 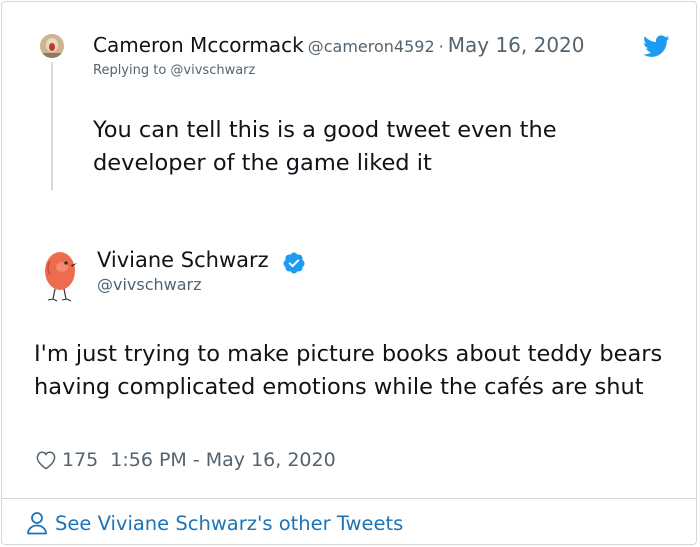 What do you see at coordinates (149, 284) in the screenshot?
I see `author-handle: @vivschwarz` at bounding box center [149, 284].